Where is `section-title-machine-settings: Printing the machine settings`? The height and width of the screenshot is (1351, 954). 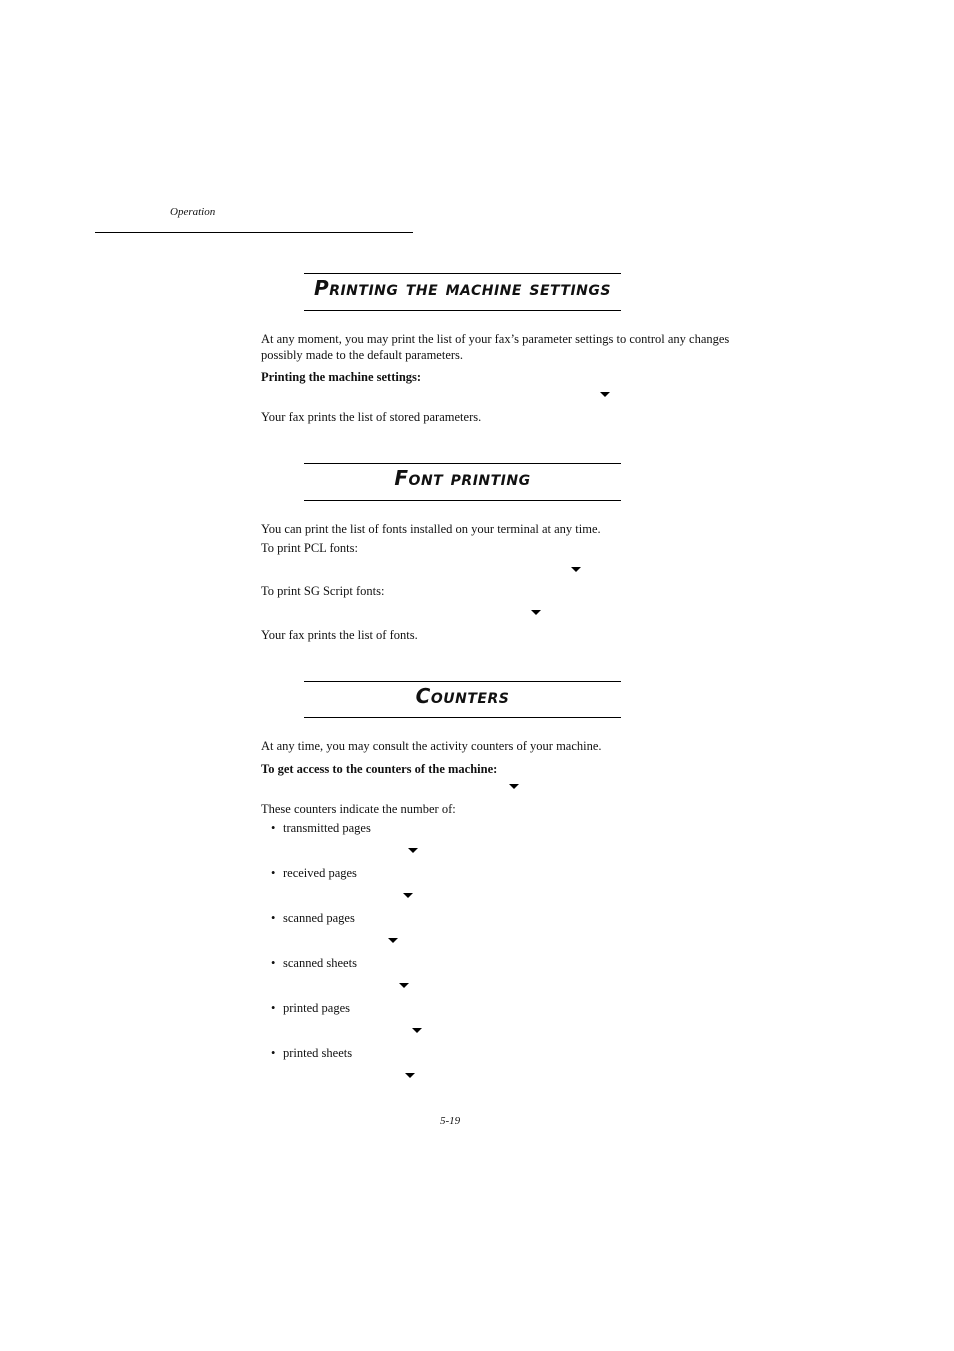 section-title-machine-settings: Printing the machine settings is located at coordinates (462, 288).